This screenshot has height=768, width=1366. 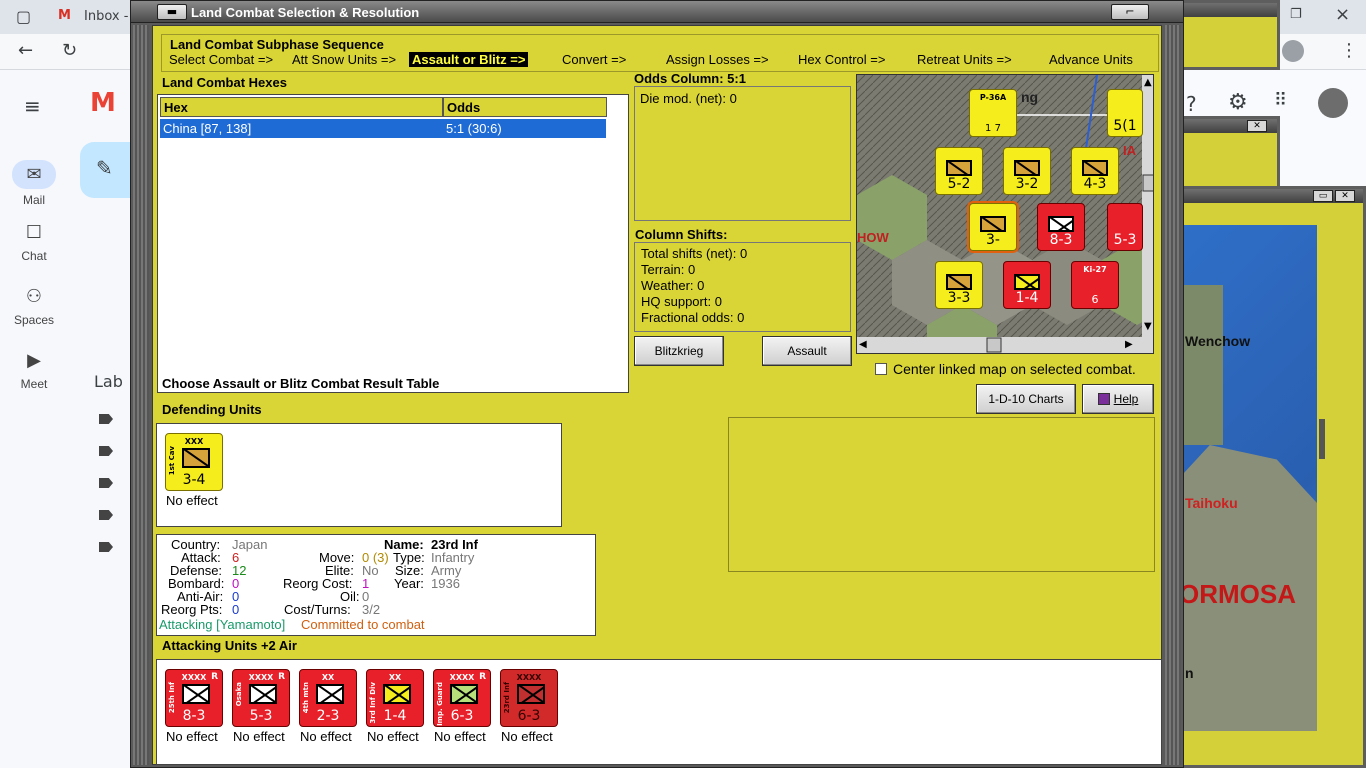 I want to click on attacking-unit-counter: XX 3rd Inf Div 1-4, so click(x=395, y=698).